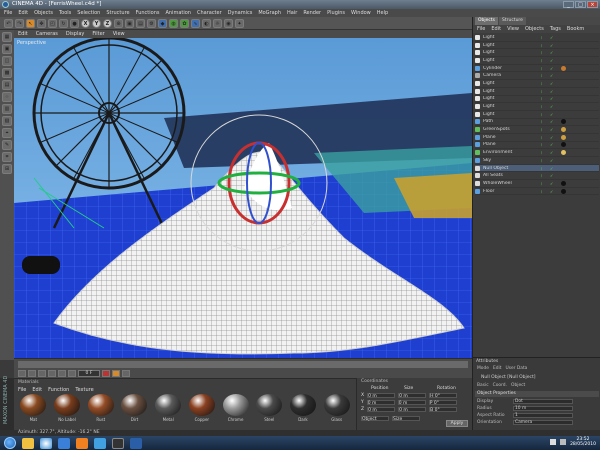 Image resolution: width=600 pixels, height=450 pixels. I want to click on vlc-icon, so click(82, 443).